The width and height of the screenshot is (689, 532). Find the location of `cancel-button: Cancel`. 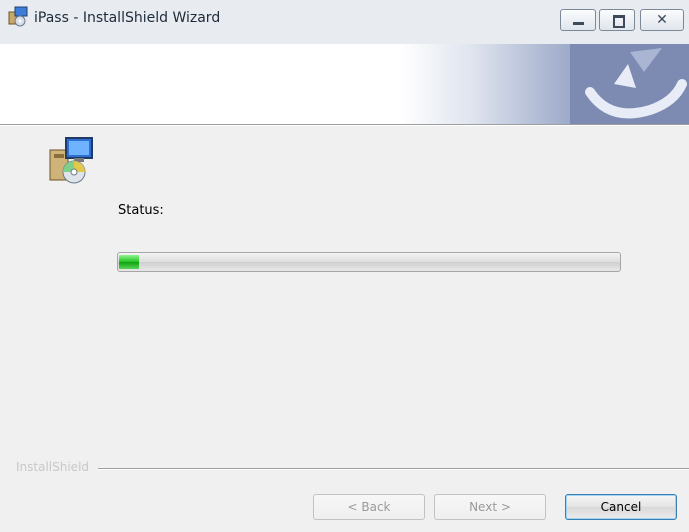

cancel-button: Cancel is located at coordinates (621, 507).